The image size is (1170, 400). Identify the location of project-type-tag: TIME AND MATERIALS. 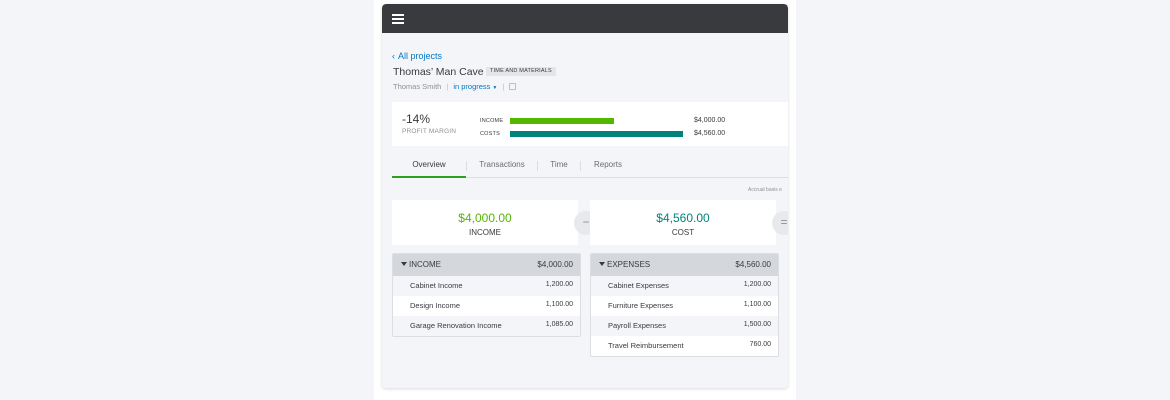
(521, 71).